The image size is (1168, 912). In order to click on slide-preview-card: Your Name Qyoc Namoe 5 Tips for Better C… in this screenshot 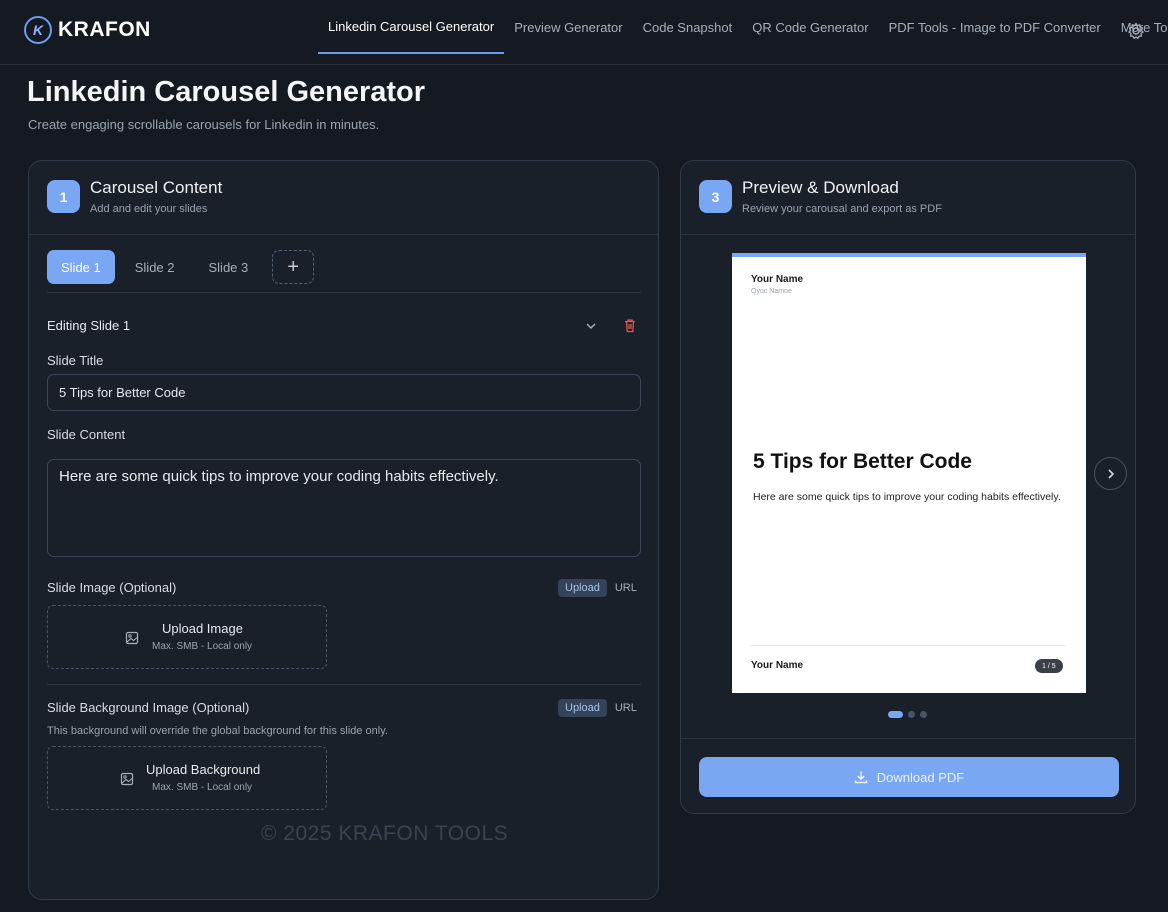, I will do `click(909, 473)`.